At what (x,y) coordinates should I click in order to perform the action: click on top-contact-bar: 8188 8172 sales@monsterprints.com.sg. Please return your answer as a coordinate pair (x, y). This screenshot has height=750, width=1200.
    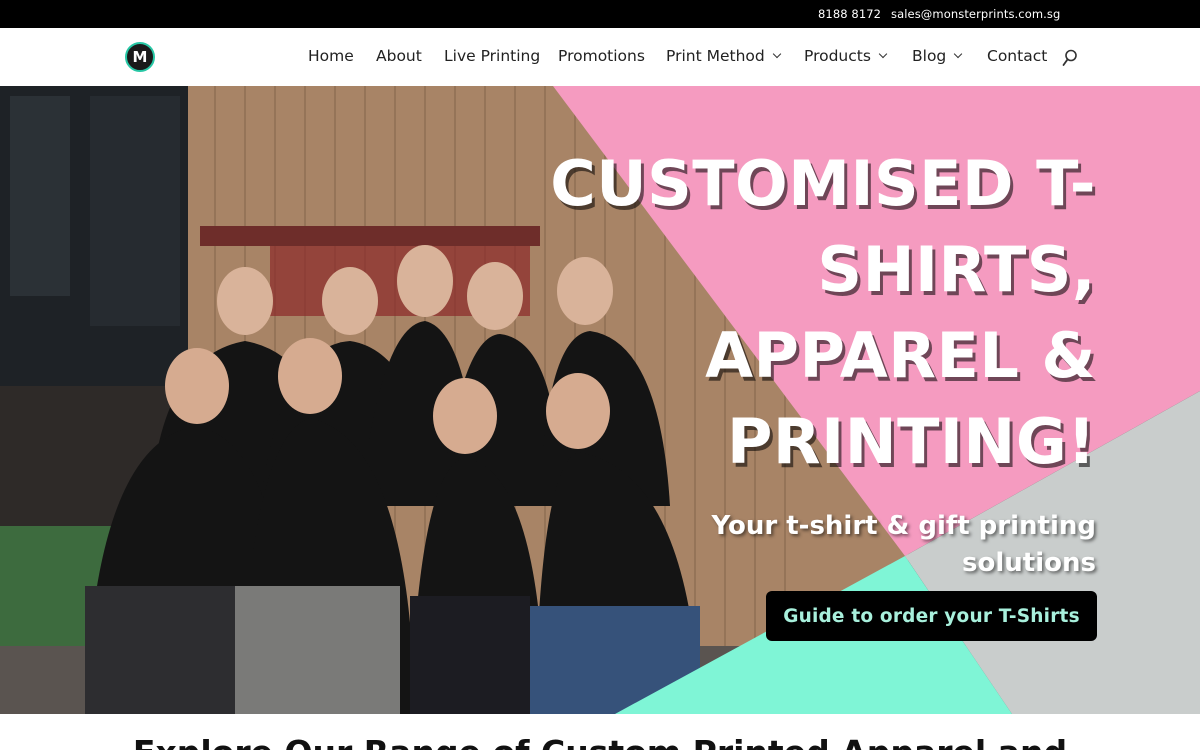
    Looking at the image, I should click on (600, 14).